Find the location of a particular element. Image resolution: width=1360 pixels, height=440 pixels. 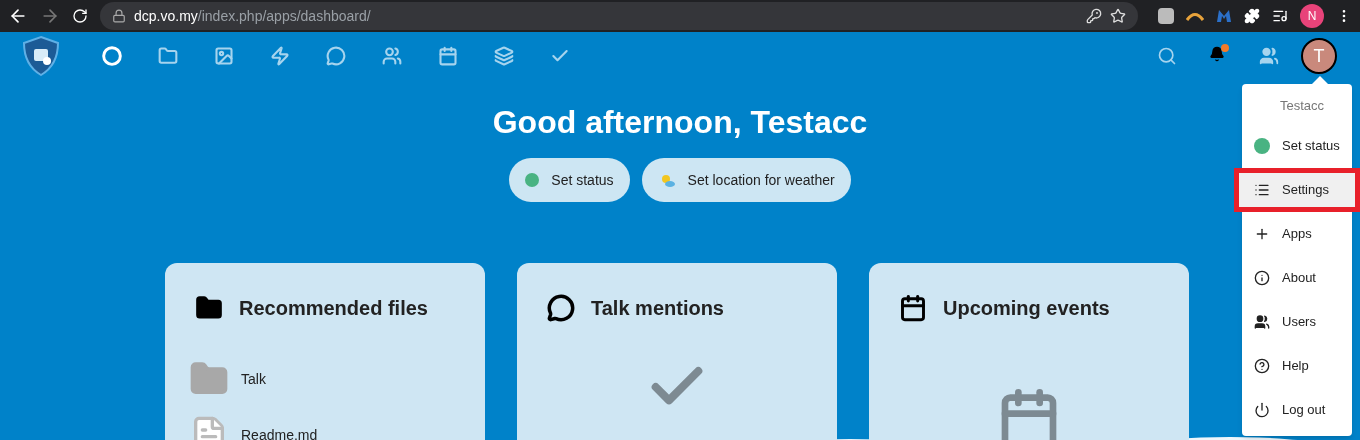

greeting: Good afternoon, Testacc is located at coordinates (680, 122).